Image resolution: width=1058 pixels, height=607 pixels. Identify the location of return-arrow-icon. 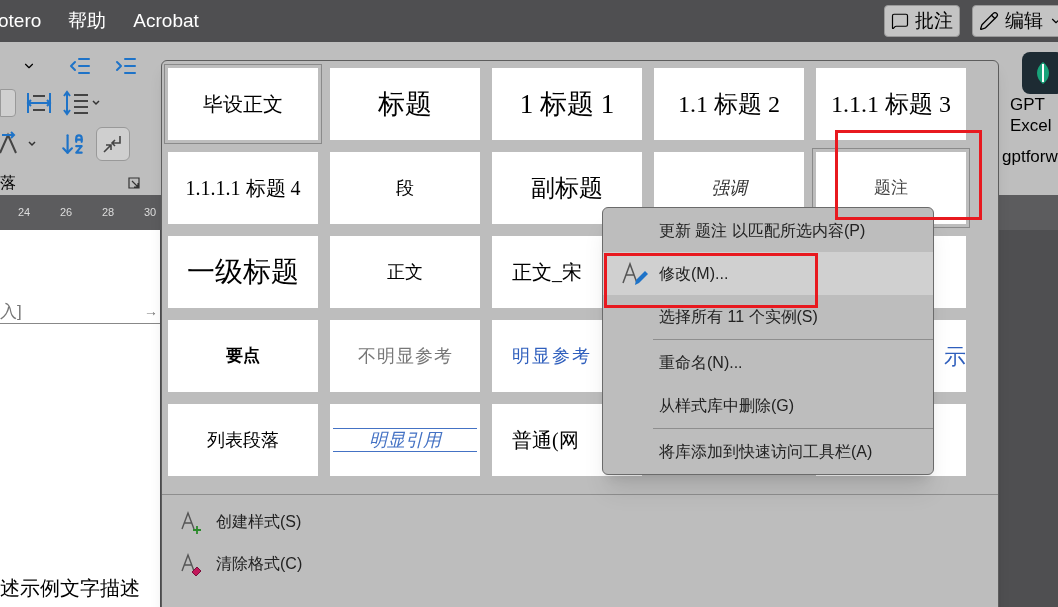
(113, 144).